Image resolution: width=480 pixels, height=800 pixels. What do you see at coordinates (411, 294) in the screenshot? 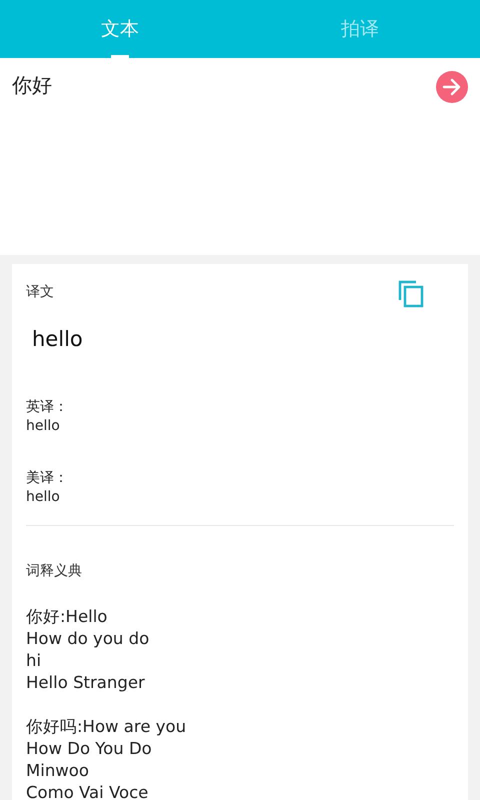
I see `copy-icon` at bounding box center [411, 294].